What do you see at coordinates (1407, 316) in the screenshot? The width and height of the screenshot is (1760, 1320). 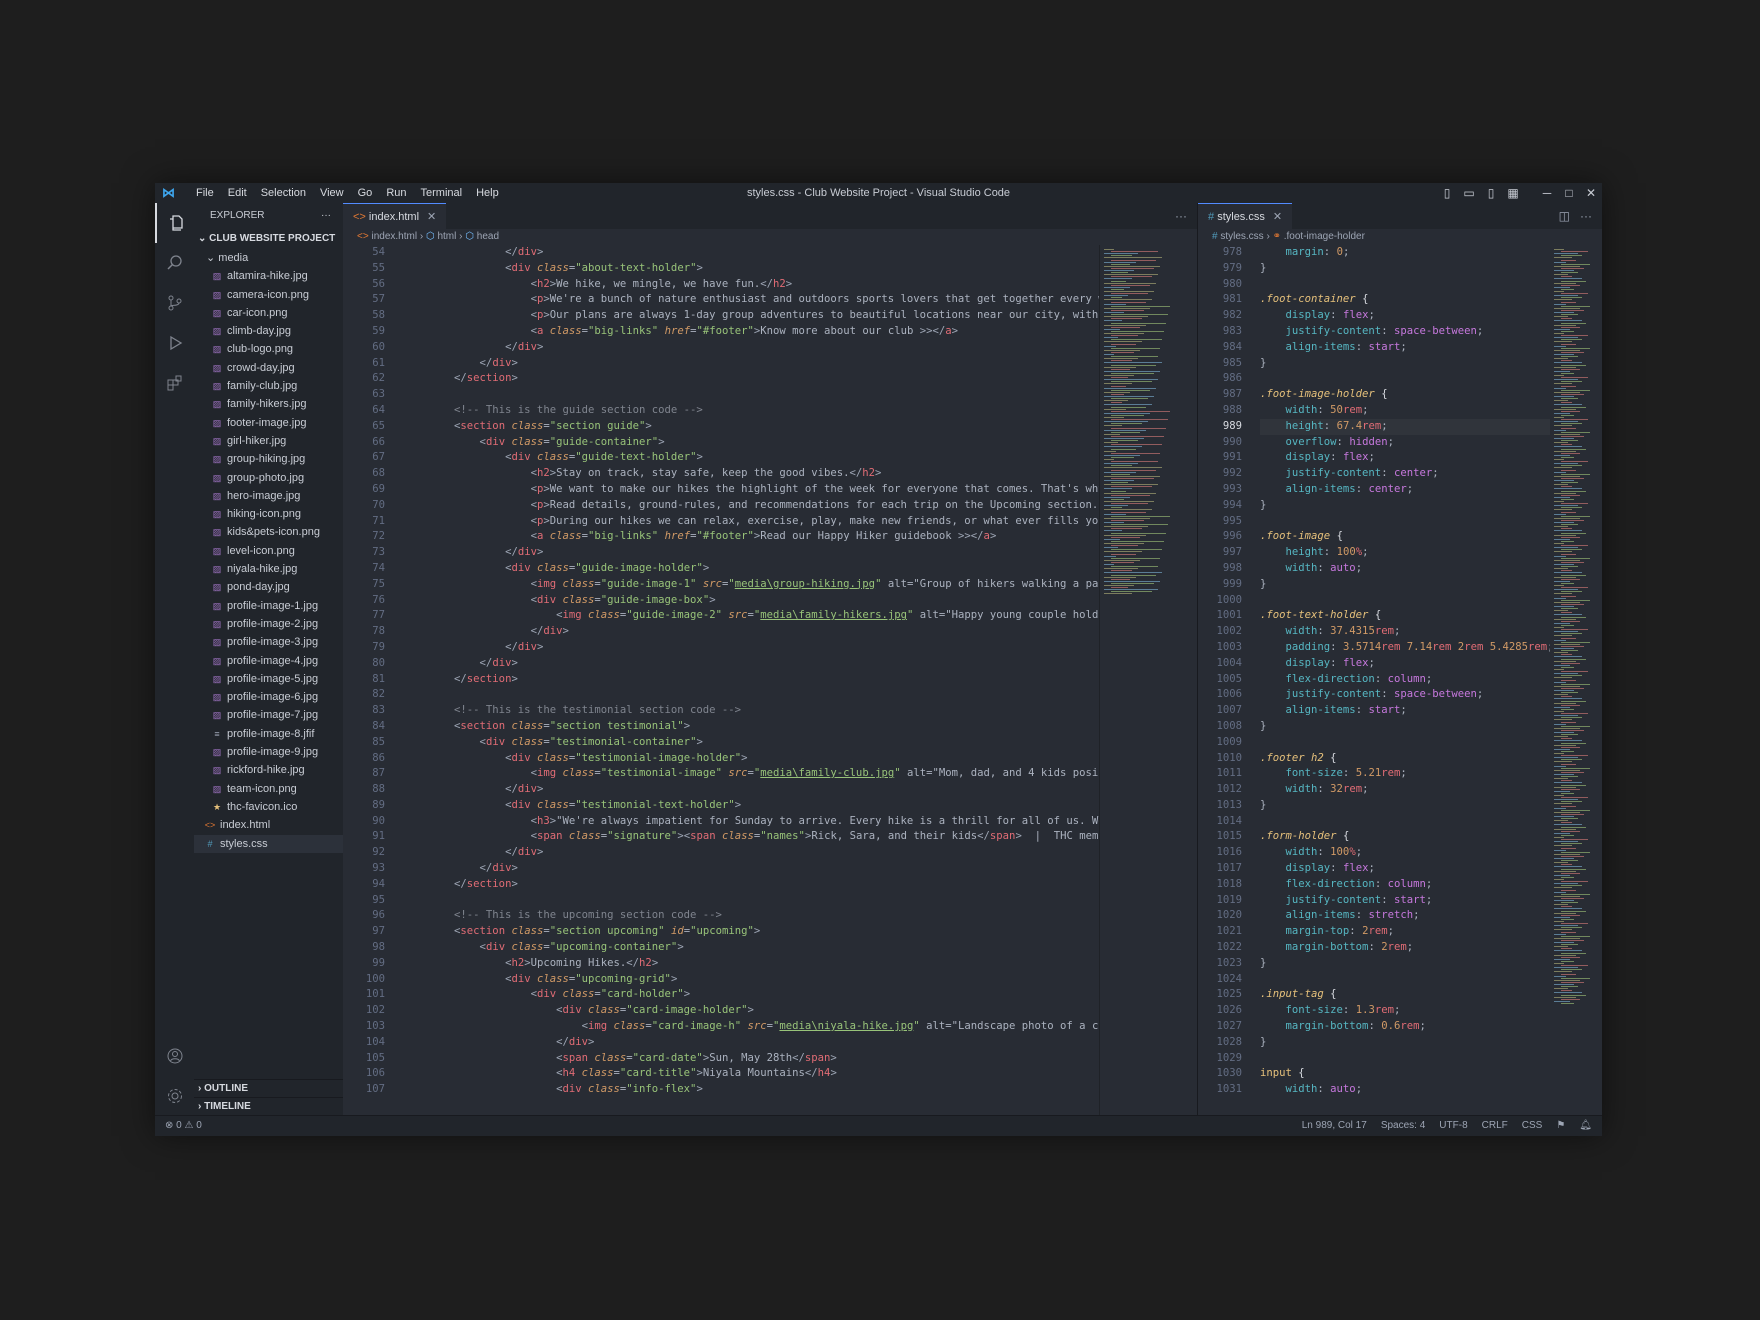 I see `code-line: display: flex;` at bounding box center [1407, 316].